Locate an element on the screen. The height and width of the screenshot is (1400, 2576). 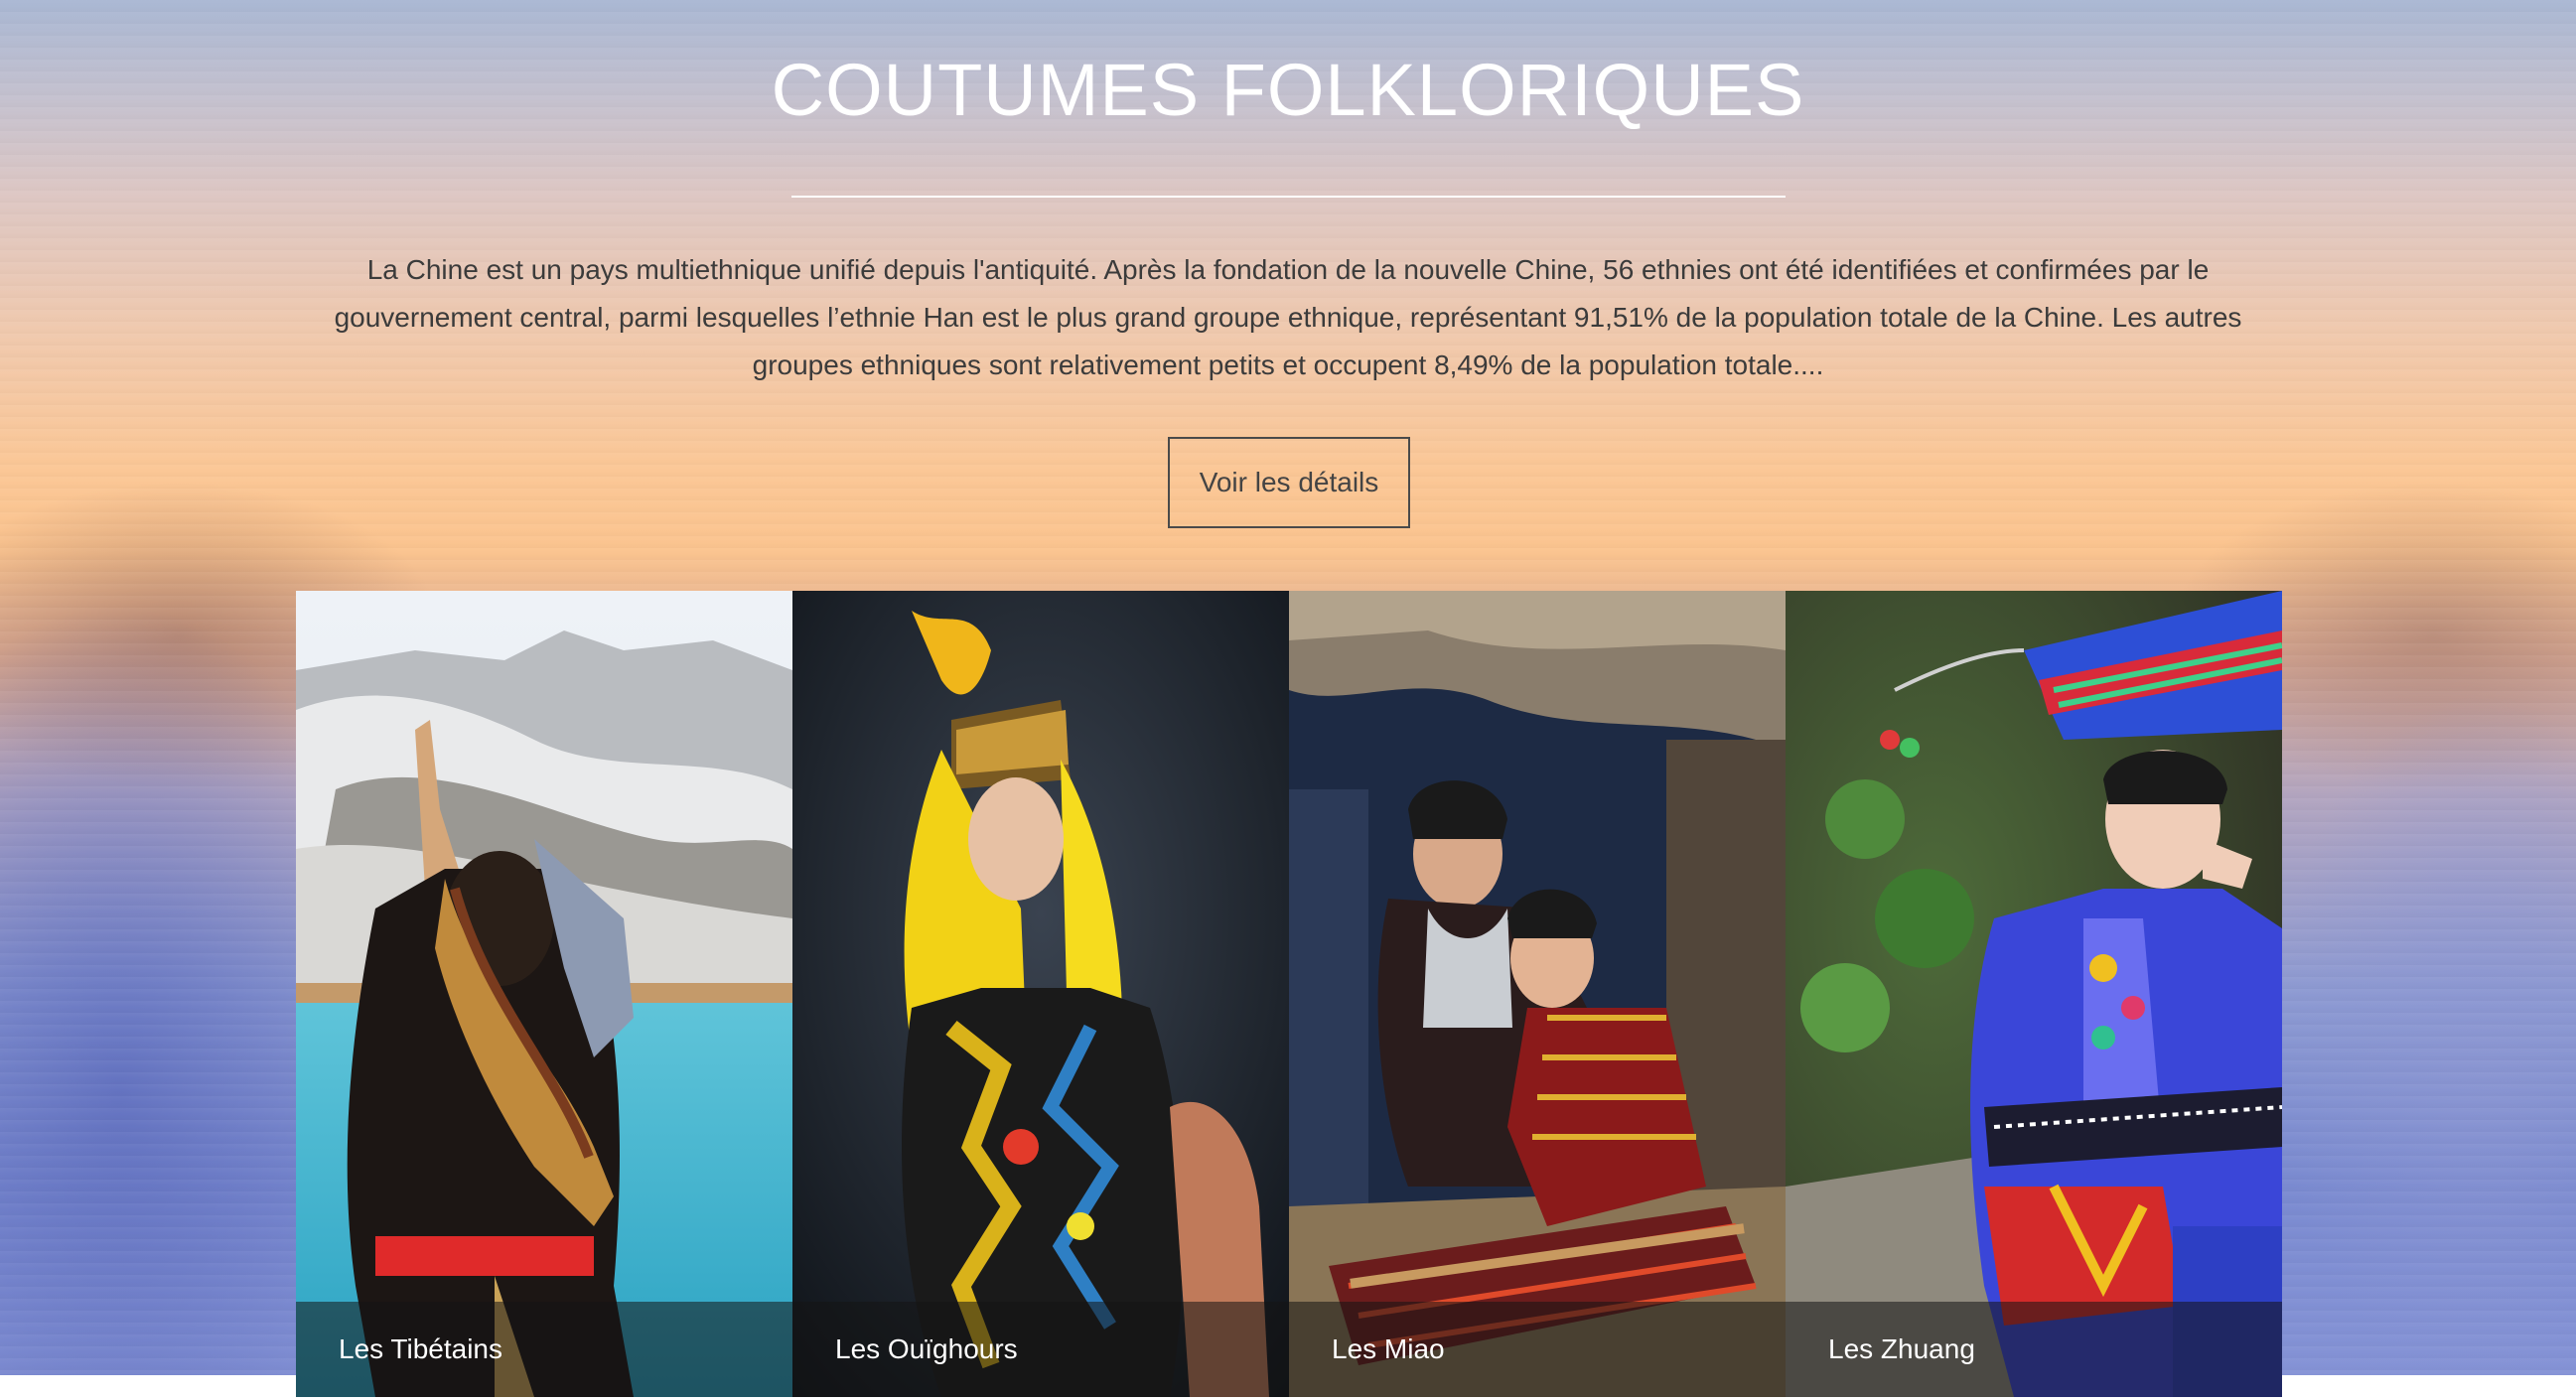
gallery-caption-uyghurs: Les Ouïghours is located at coordinates (1040, 1349).